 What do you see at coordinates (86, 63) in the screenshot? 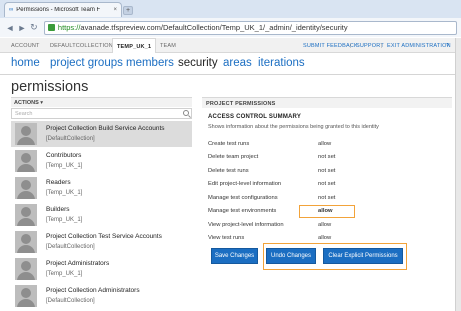
I see `nav-project-groups: project groups` at bounding box center [86, 63].